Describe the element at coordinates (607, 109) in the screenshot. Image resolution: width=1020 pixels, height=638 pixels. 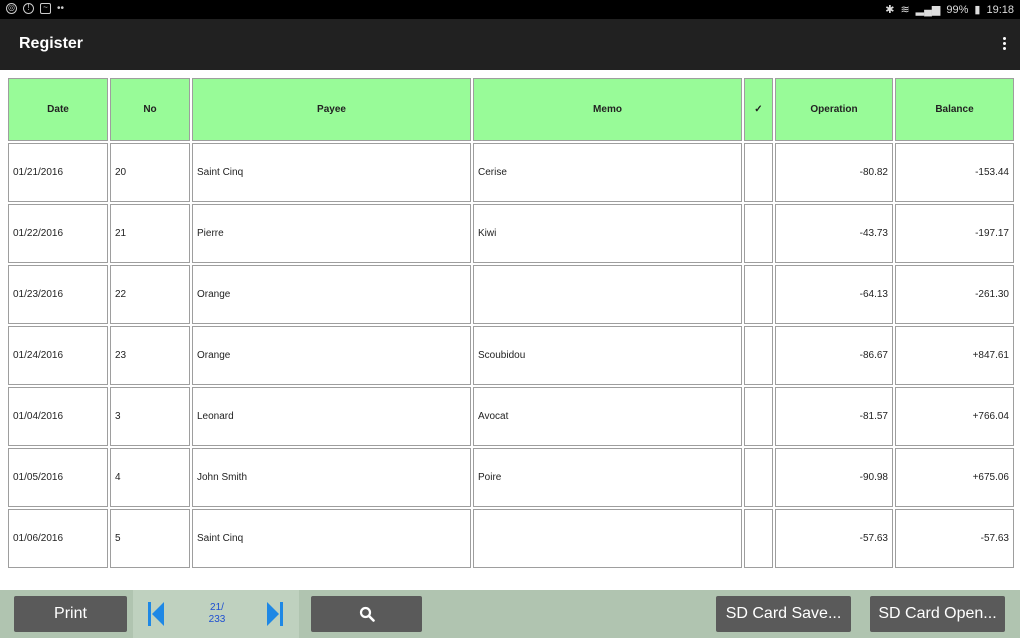
I see `col-header-memo: Memo` at that location.